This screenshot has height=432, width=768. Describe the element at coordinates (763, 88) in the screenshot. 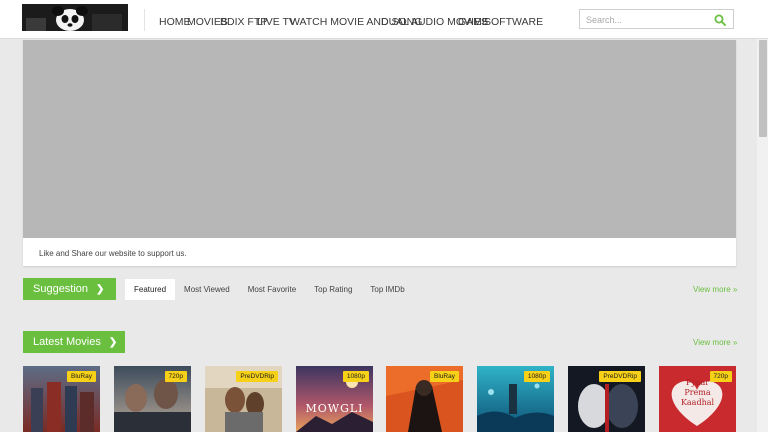

I see `scrollbar-thumb` at that location.